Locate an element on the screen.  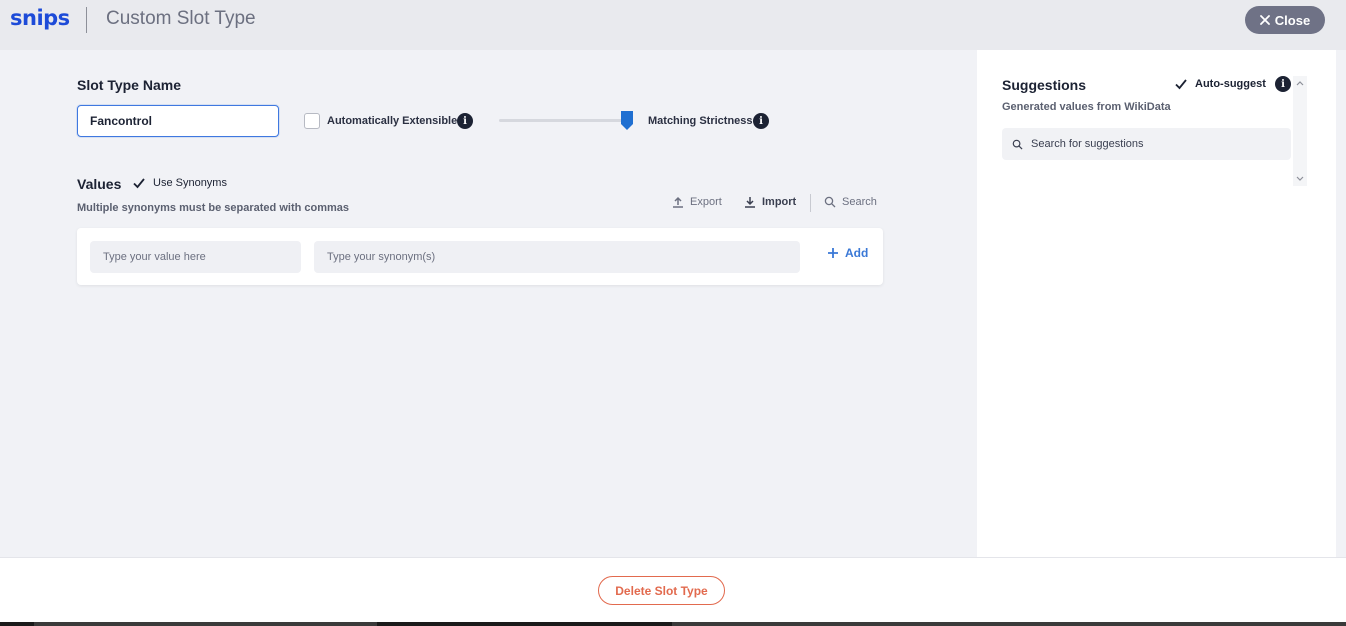
auto-suggest-checkbox is located at coordinates (1181, 84).